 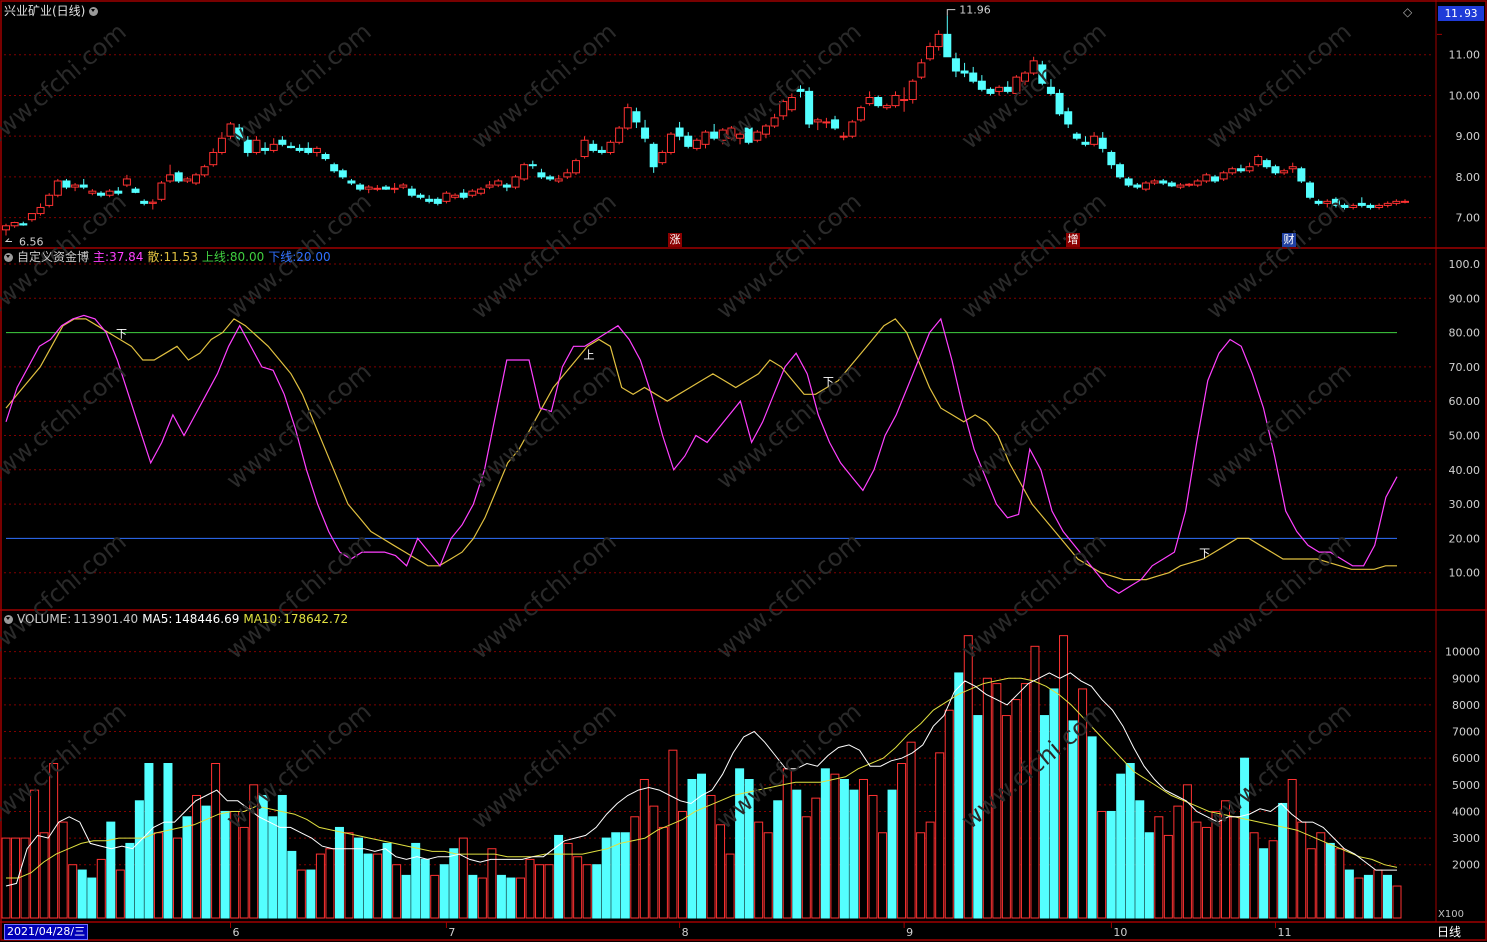 What do you see at coordinates (44, 11) in the screenshot?
I see `stock-title: 兴业矿业(日线)` at bounding box center [44, 11].